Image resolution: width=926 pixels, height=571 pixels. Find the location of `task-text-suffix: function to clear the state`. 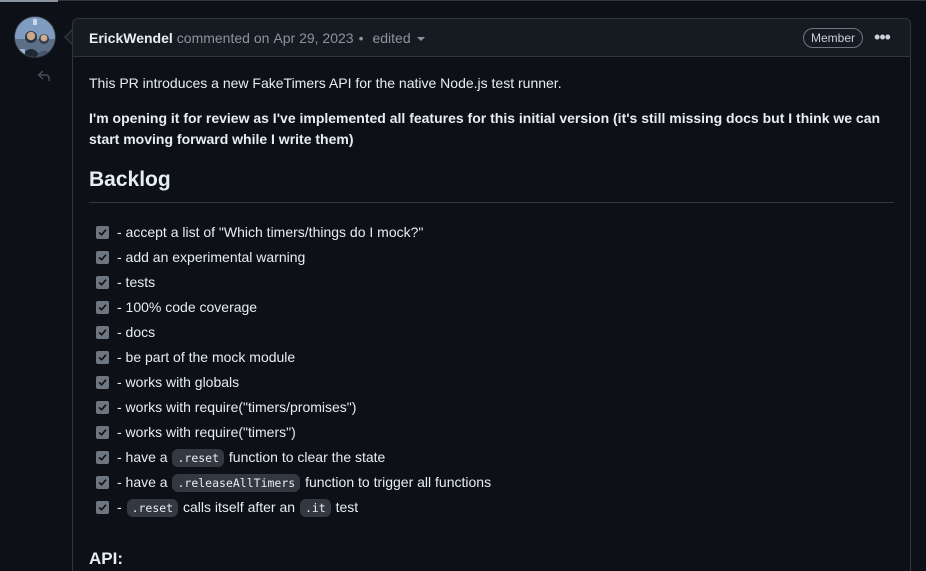

task-text-suffix: function to clear the state is located at coordinates (305, 456).